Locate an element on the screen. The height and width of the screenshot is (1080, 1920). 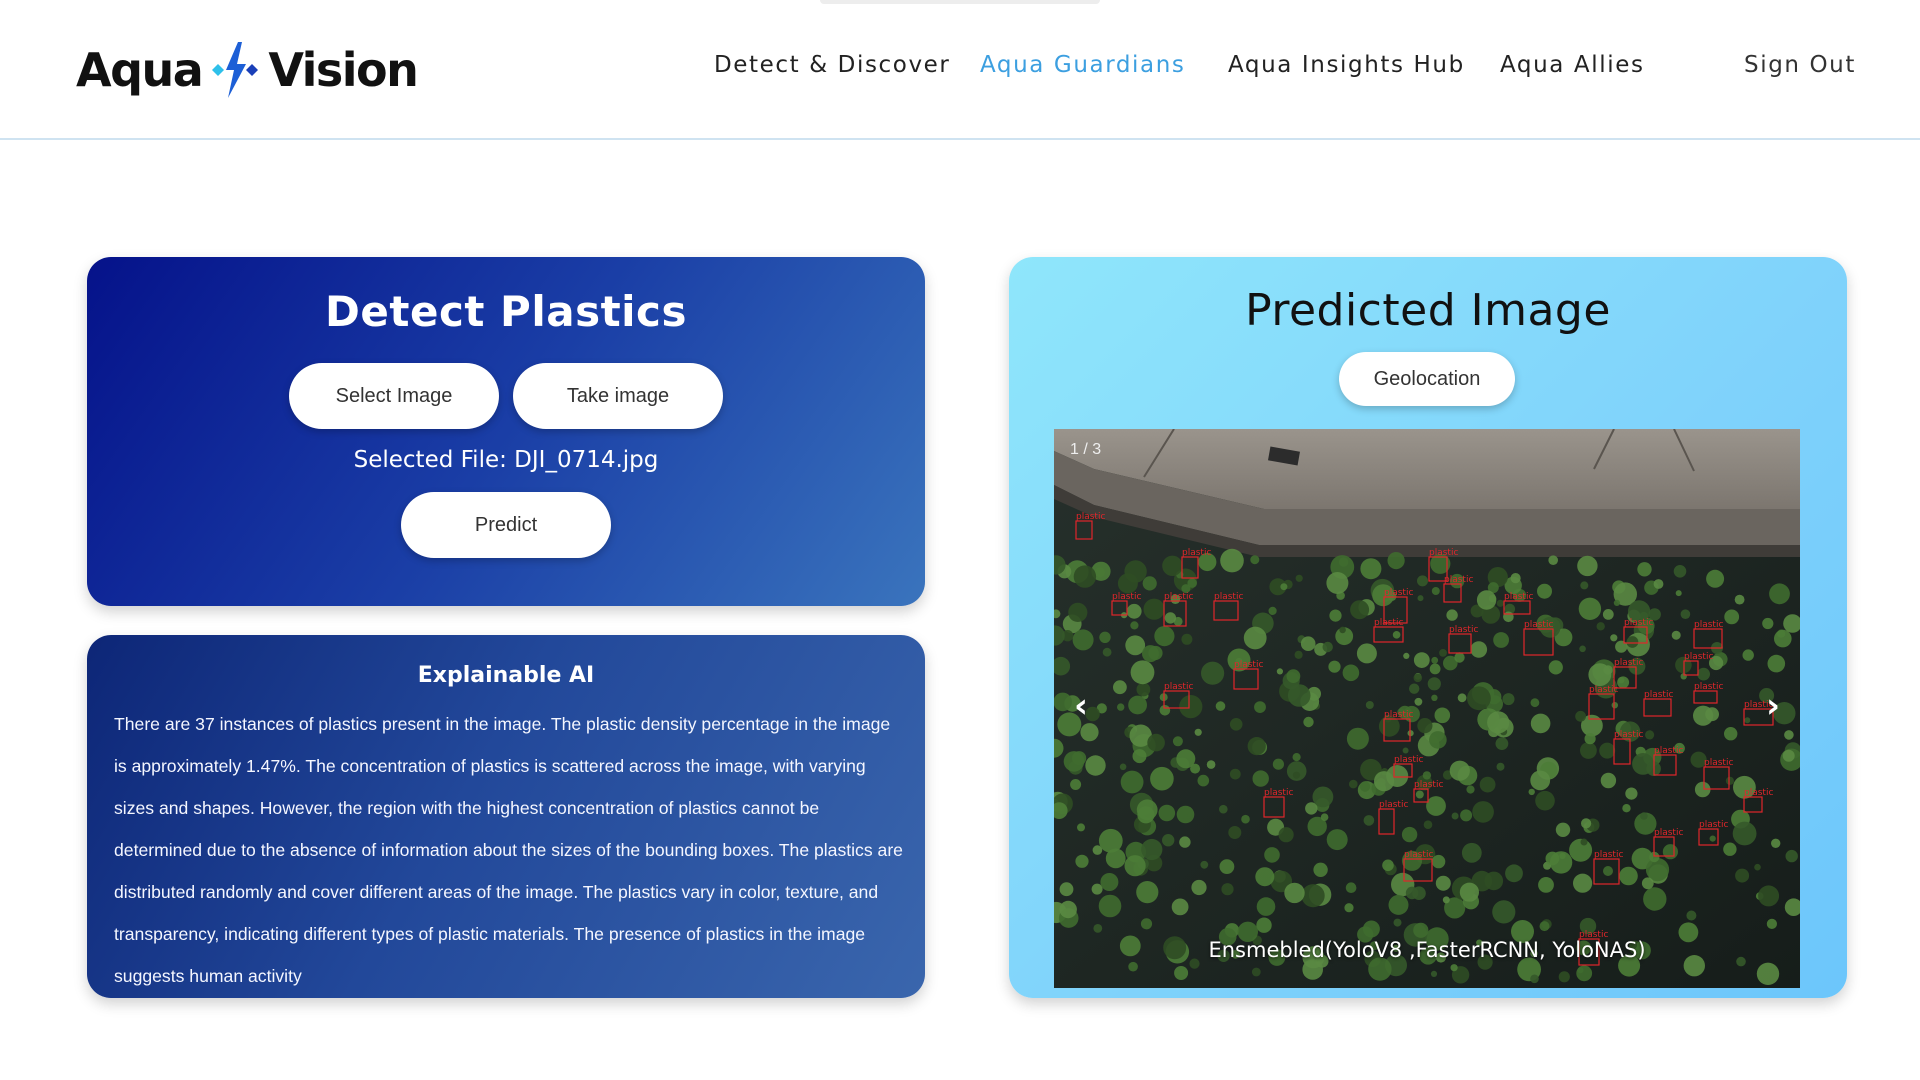
geolocation-button: Geolocation is located at coordinates (1427, 379).